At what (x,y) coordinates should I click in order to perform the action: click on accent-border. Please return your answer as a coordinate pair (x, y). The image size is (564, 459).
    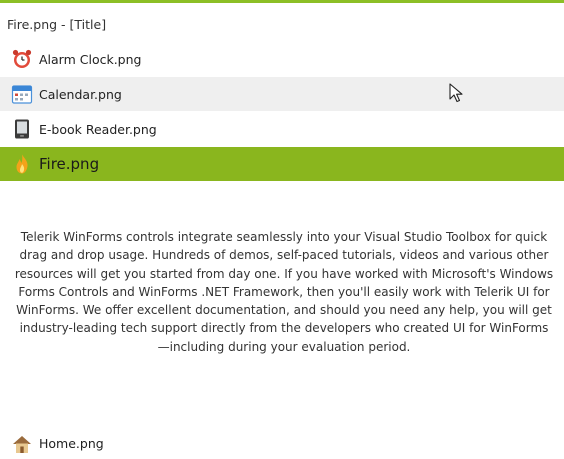
    Looking at the image, I should click on (282, 1).